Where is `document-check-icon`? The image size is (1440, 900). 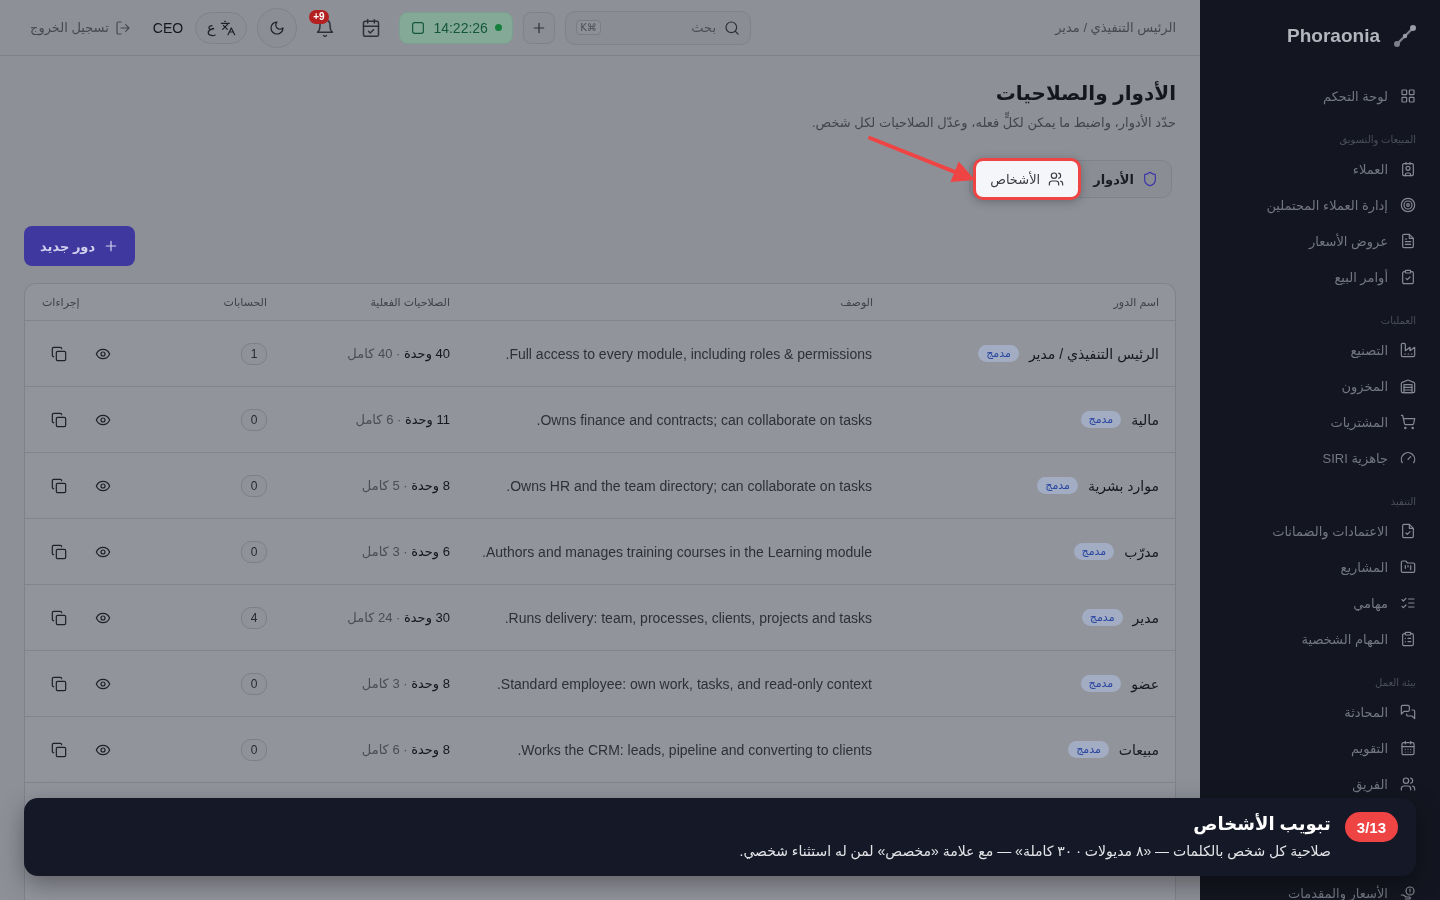 document-check-icon is located at coordinates (1408, 531).